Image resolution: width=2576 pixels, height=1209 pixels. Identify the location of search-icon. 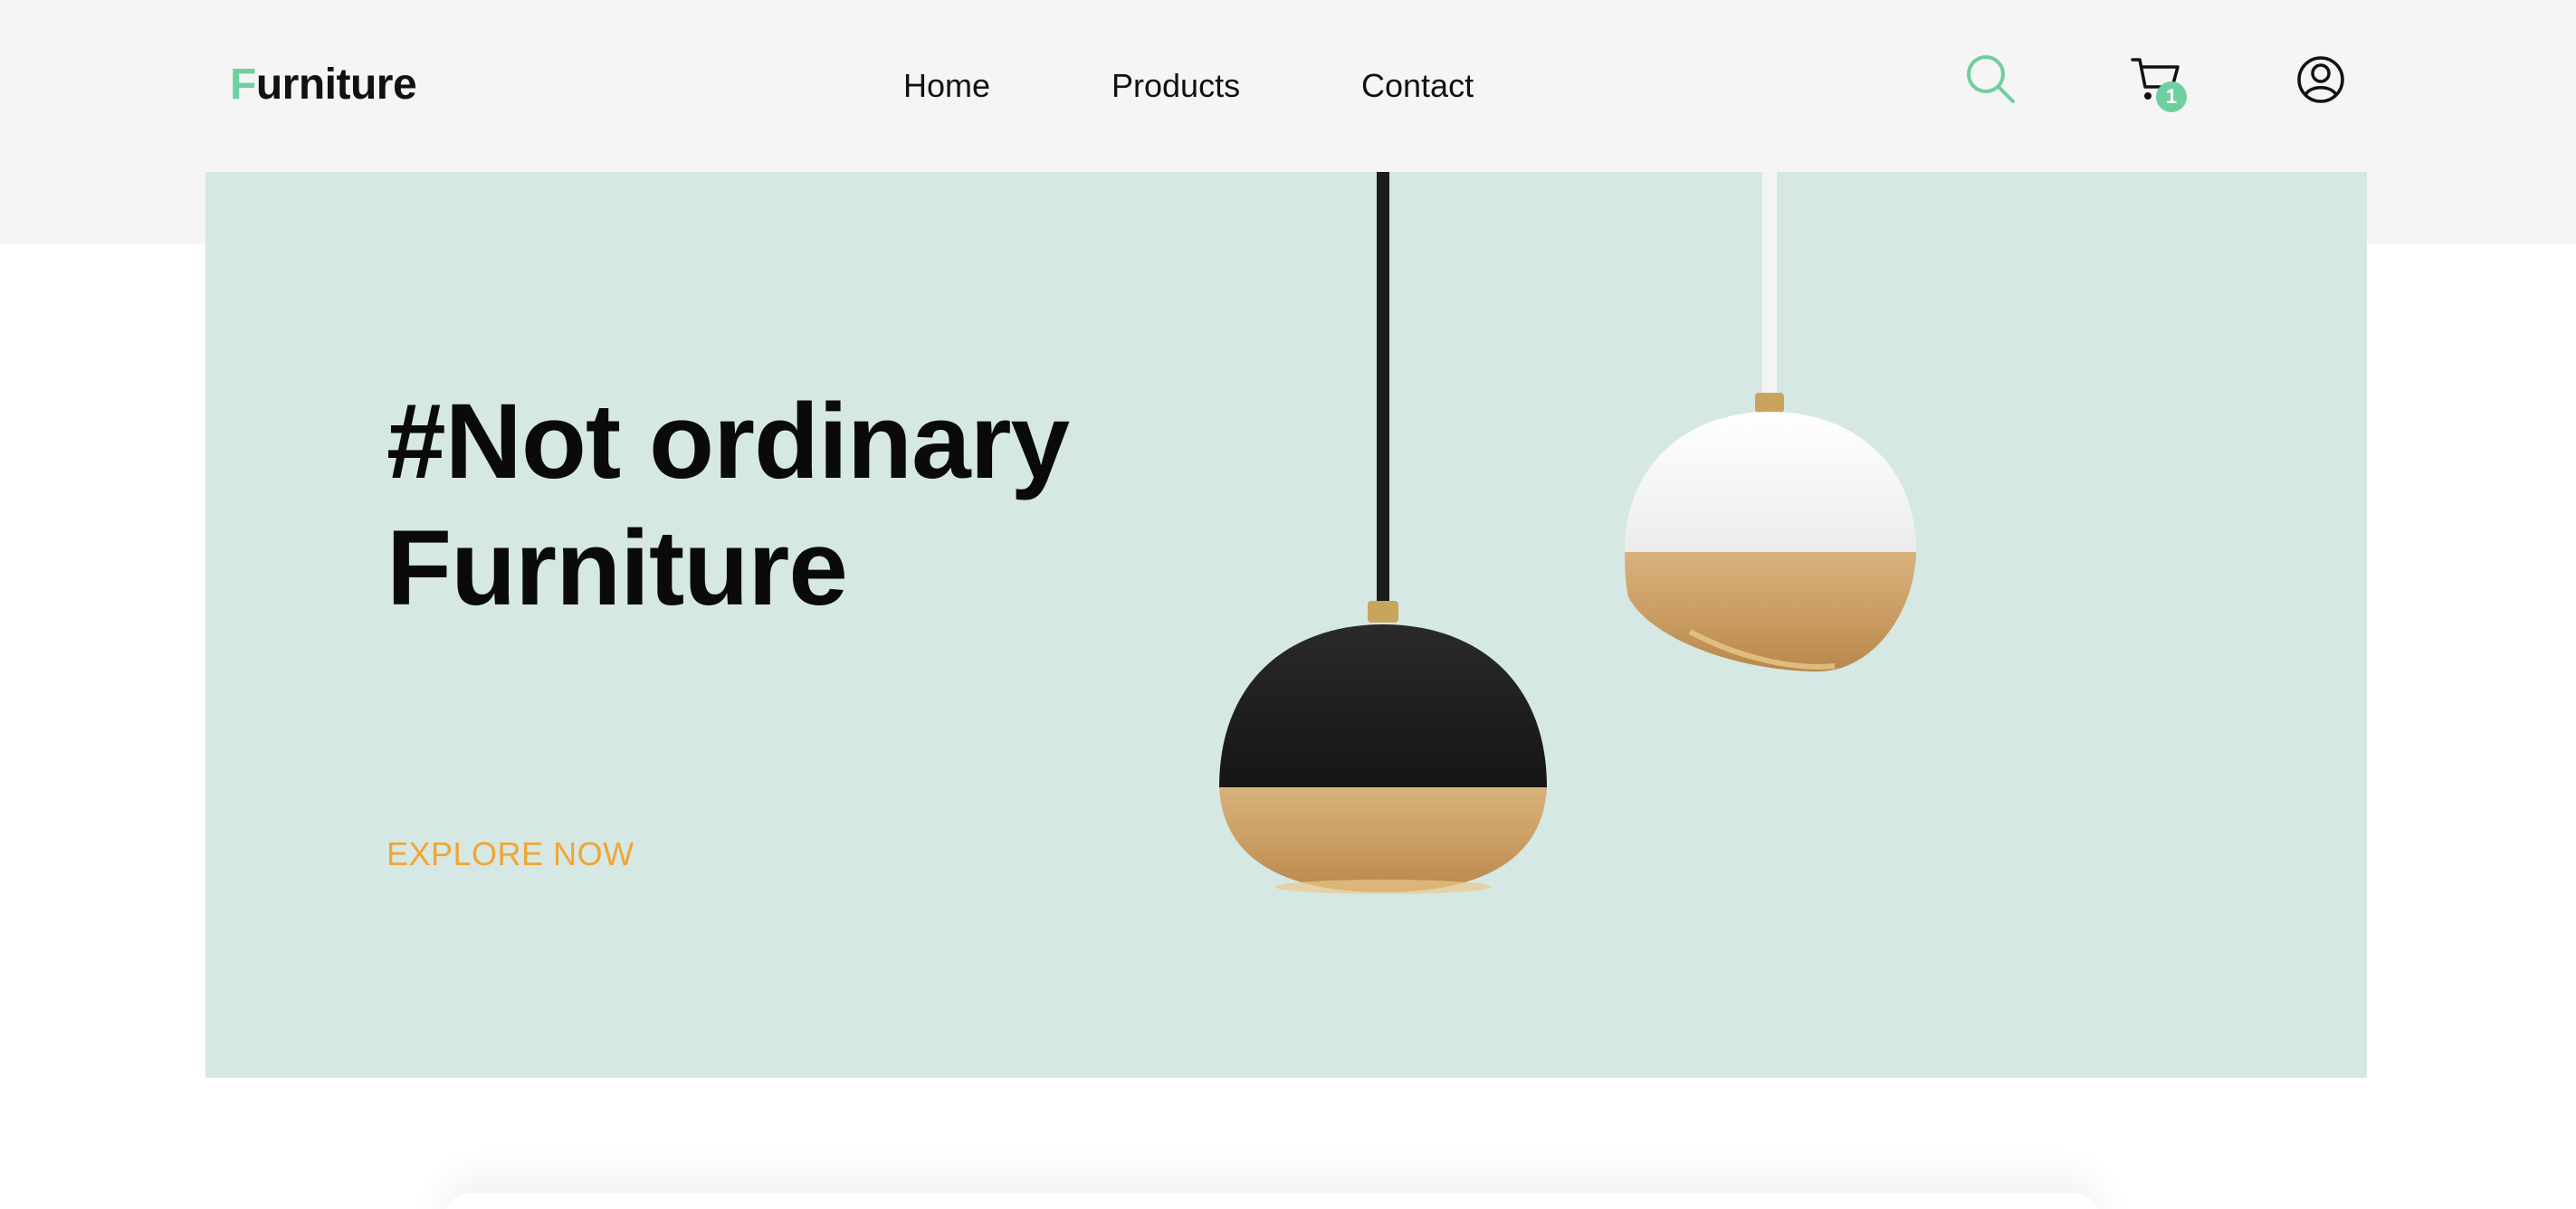
(1991, 80).